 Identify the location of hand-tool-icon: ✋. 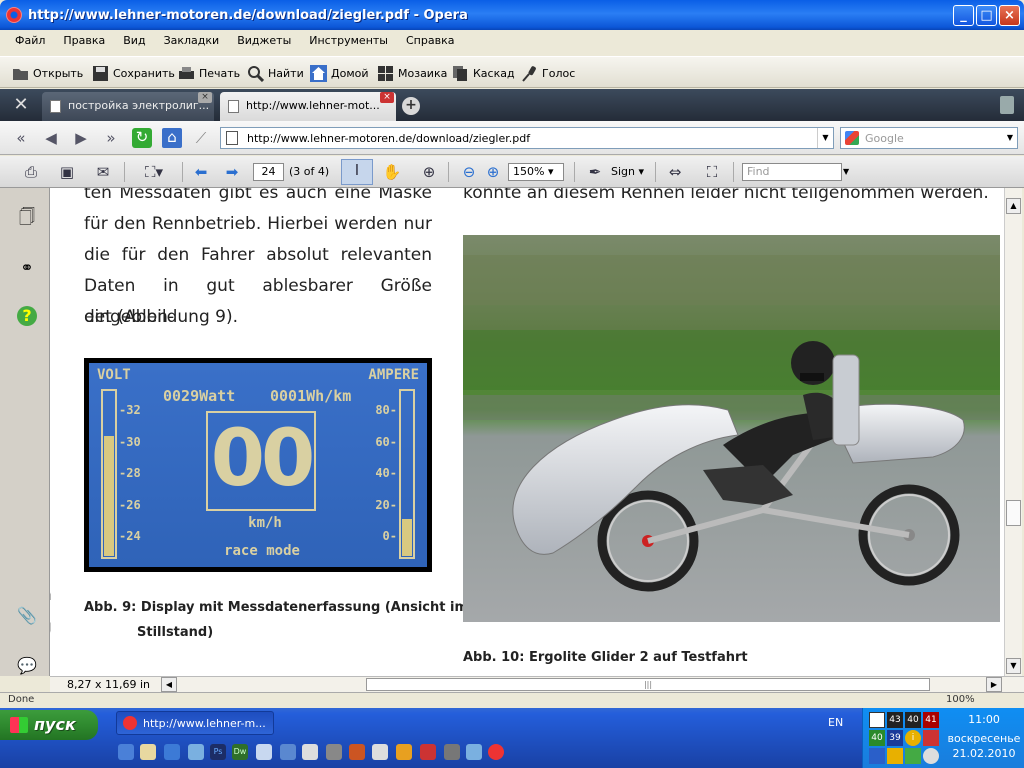
(392, 172).